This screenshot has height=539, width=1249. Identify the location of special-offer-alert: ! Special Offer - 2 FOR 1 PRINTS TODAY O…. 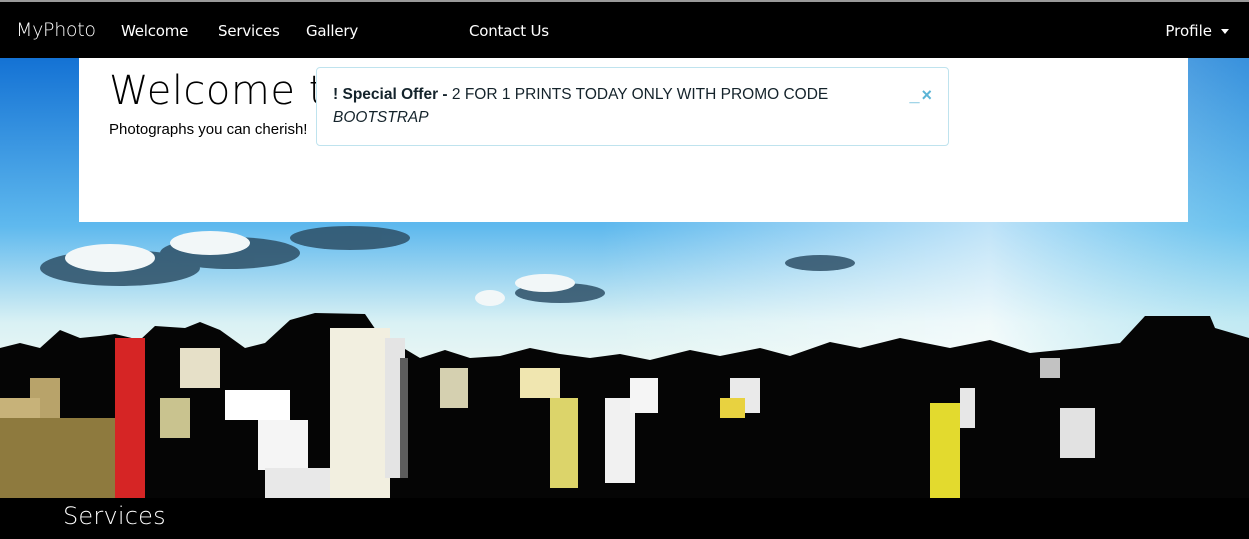
(632, 106).